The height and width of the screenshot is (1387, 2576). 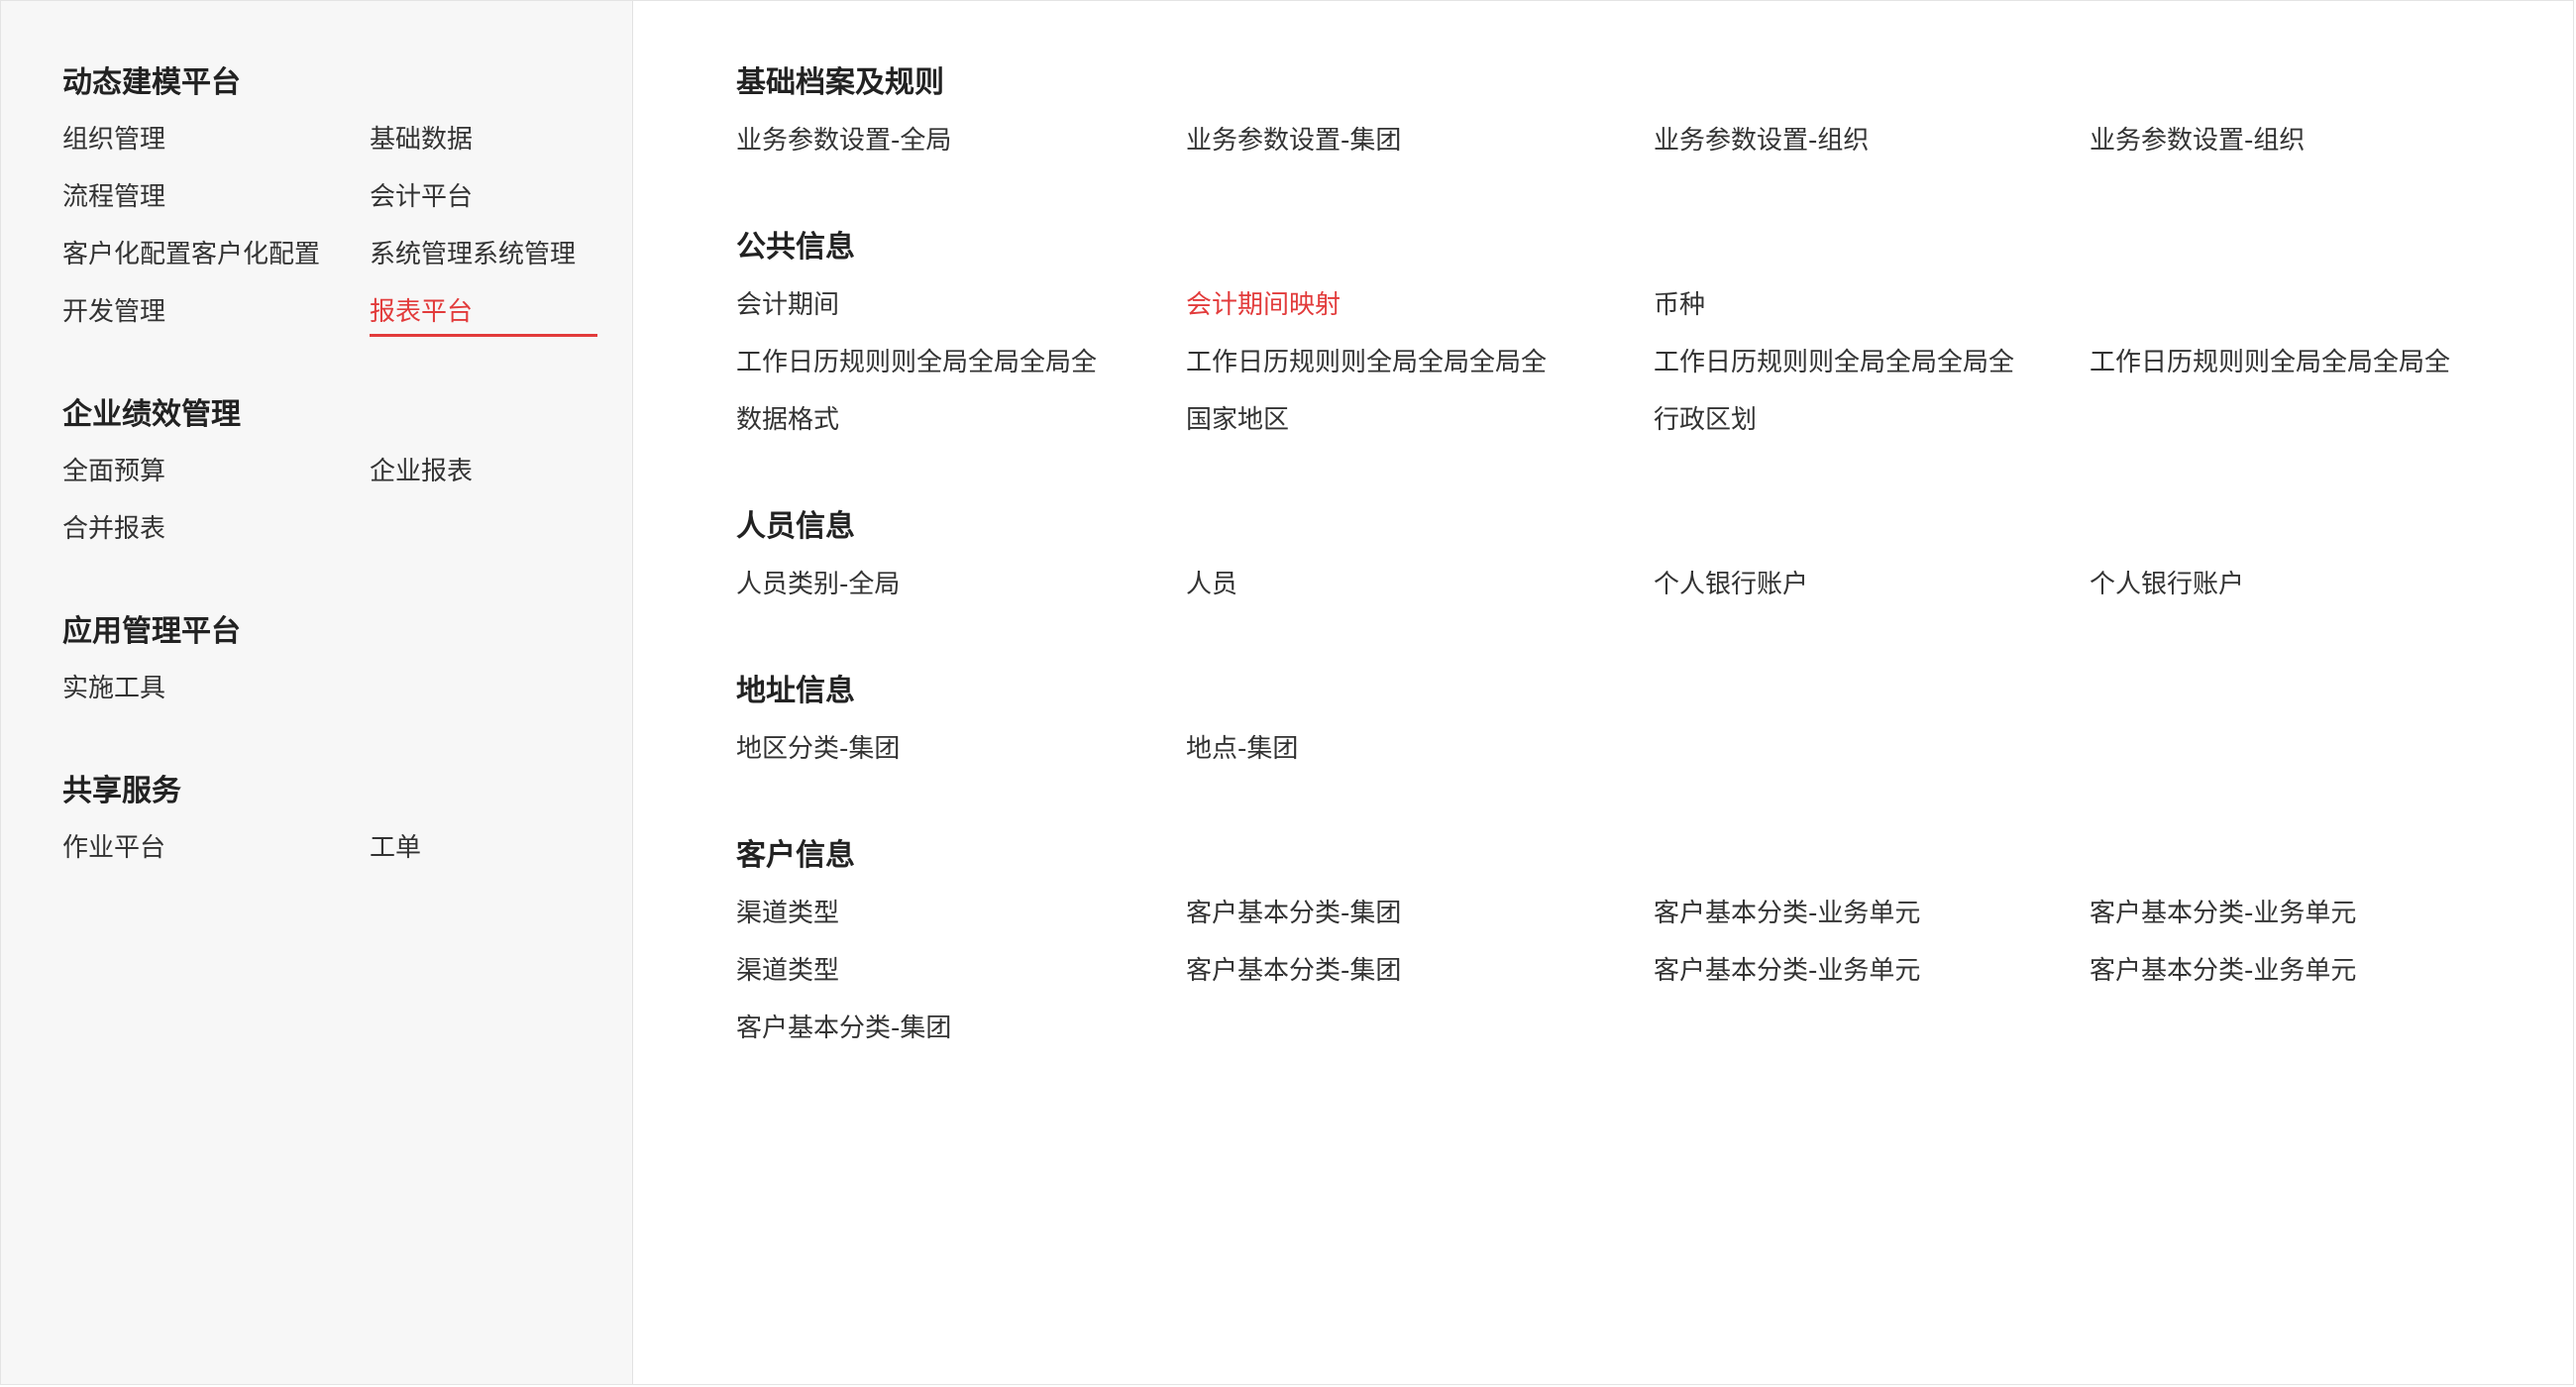 I want to click on menu-item: 业务参数设置-集团, so click(x=1420, y=141).